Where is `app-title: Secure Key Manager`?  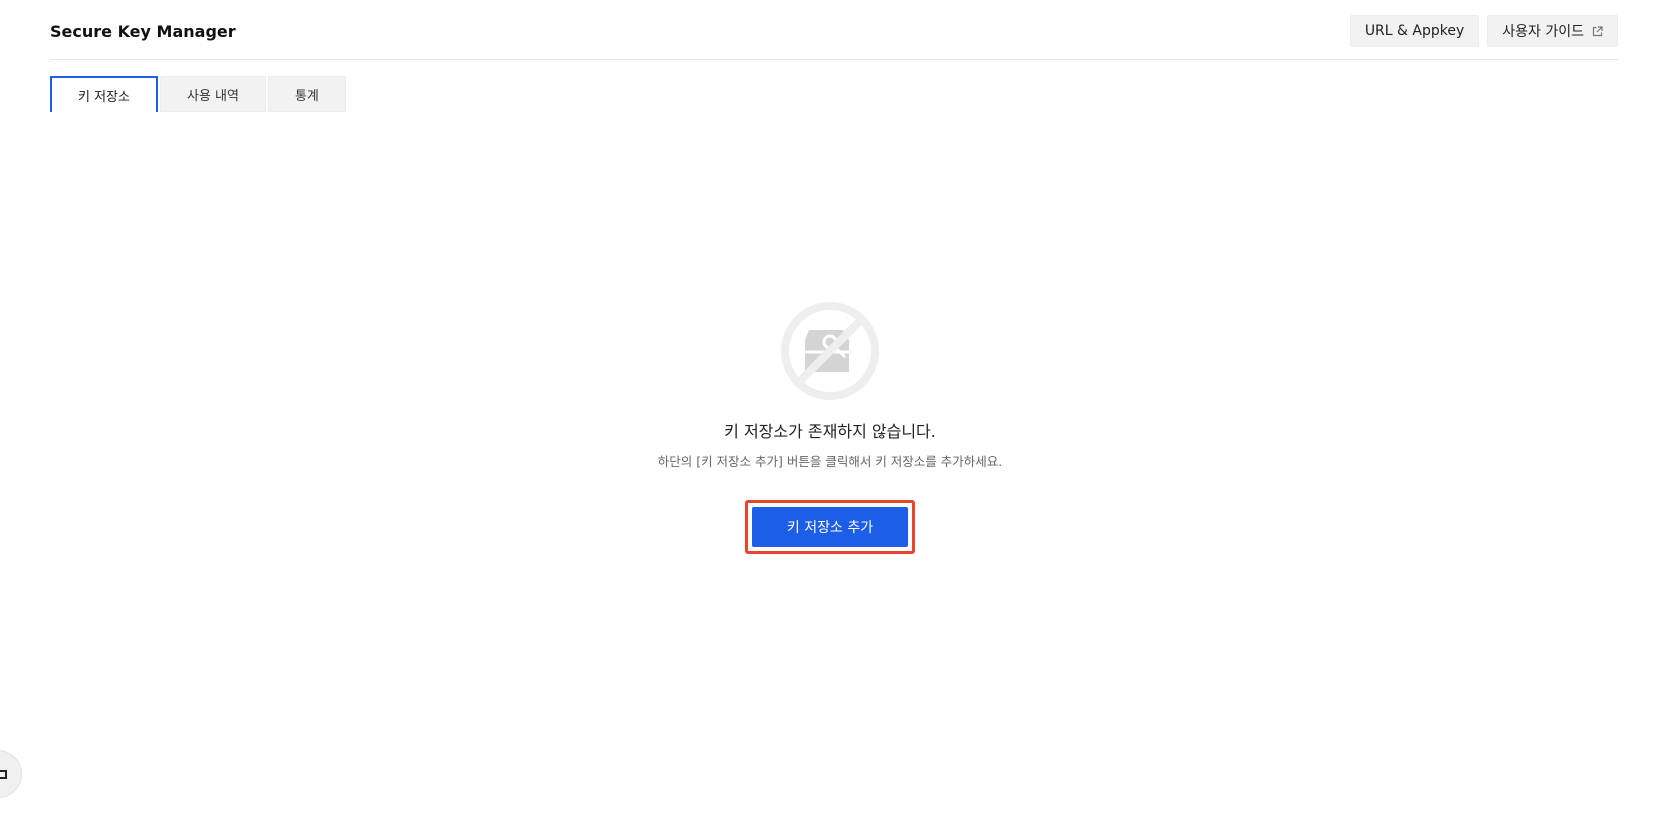 app-title: Secure Key Manager is located at coordinates (143, 31).